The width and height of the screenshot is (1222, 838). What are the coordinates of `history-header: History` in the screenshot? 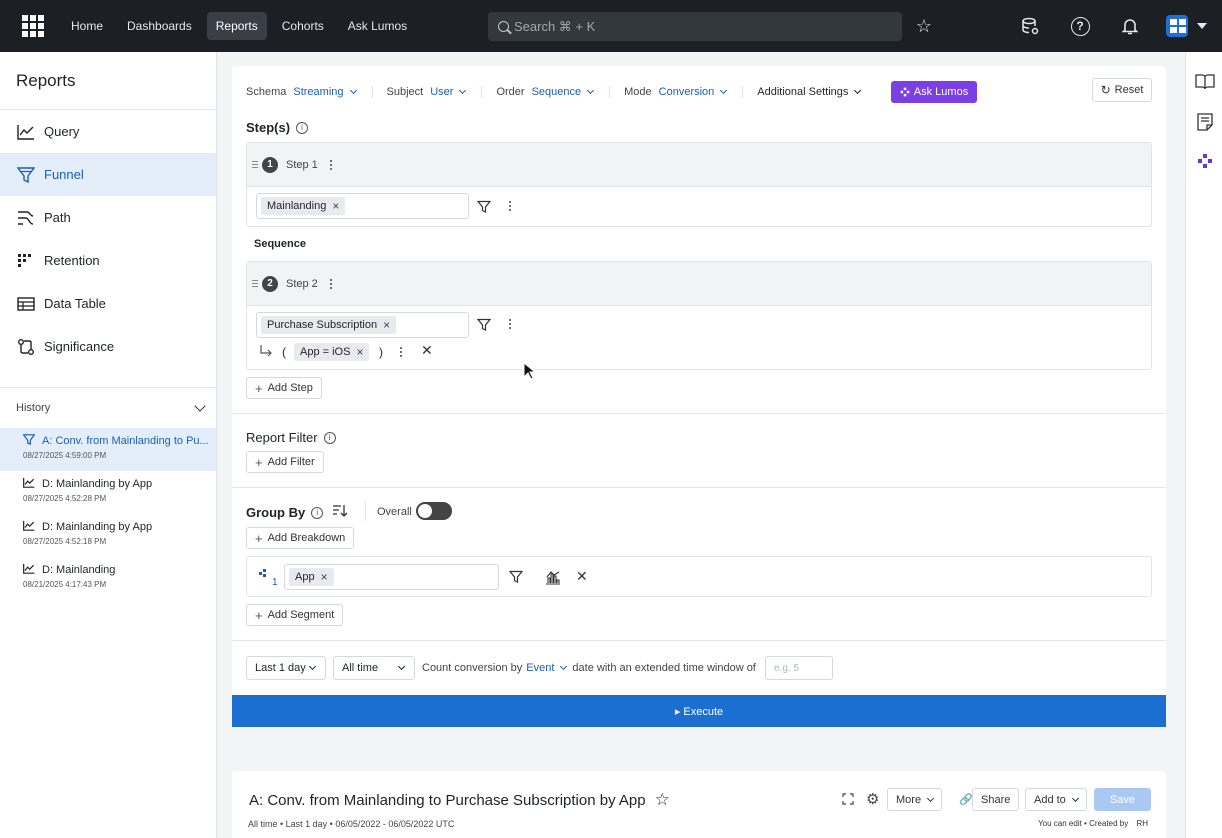 It's located at (108, 408).